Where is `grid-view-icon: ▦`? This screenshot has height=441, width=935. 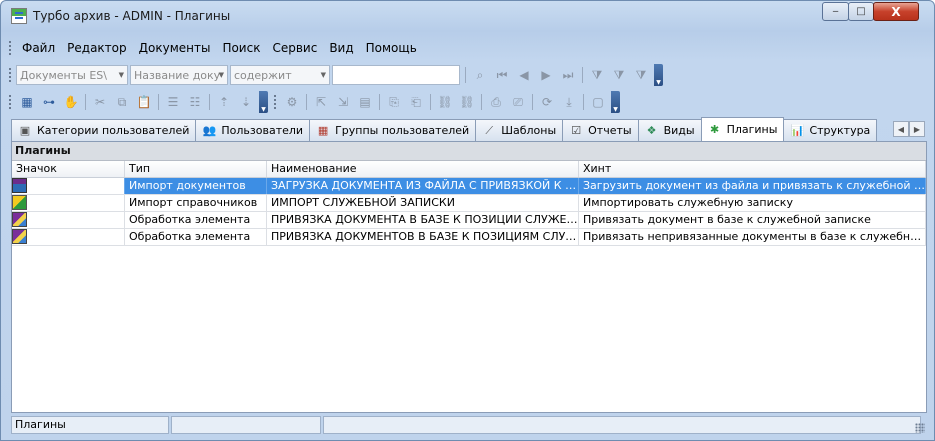
grid-view-icon: ▦ is located at coordinates (27, 102).